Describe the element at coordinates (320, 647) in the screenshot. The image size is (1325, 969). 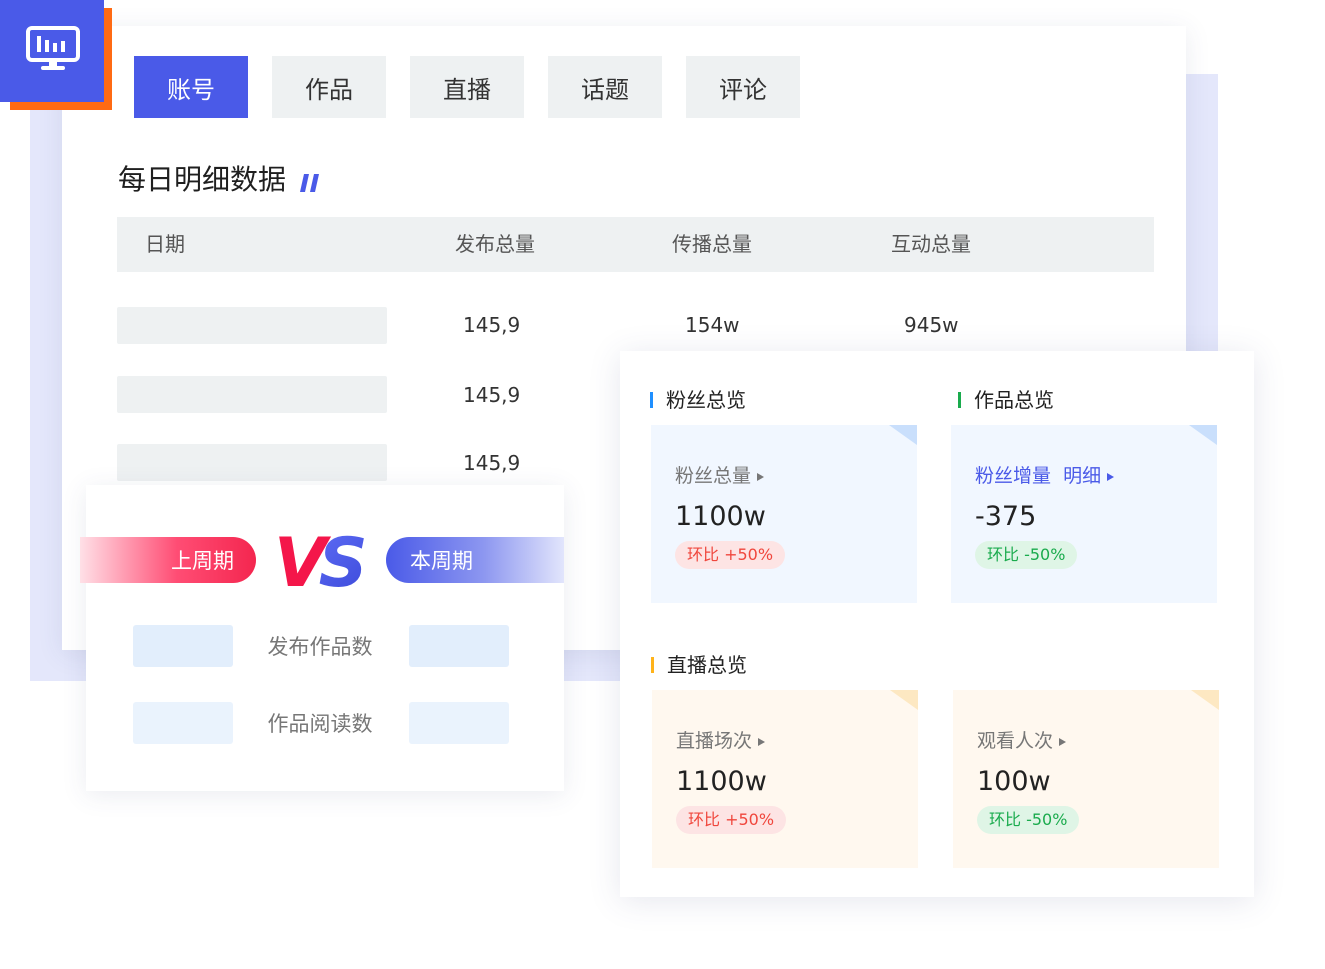
I see `metric-label-publish: 发布作品数` at that location.